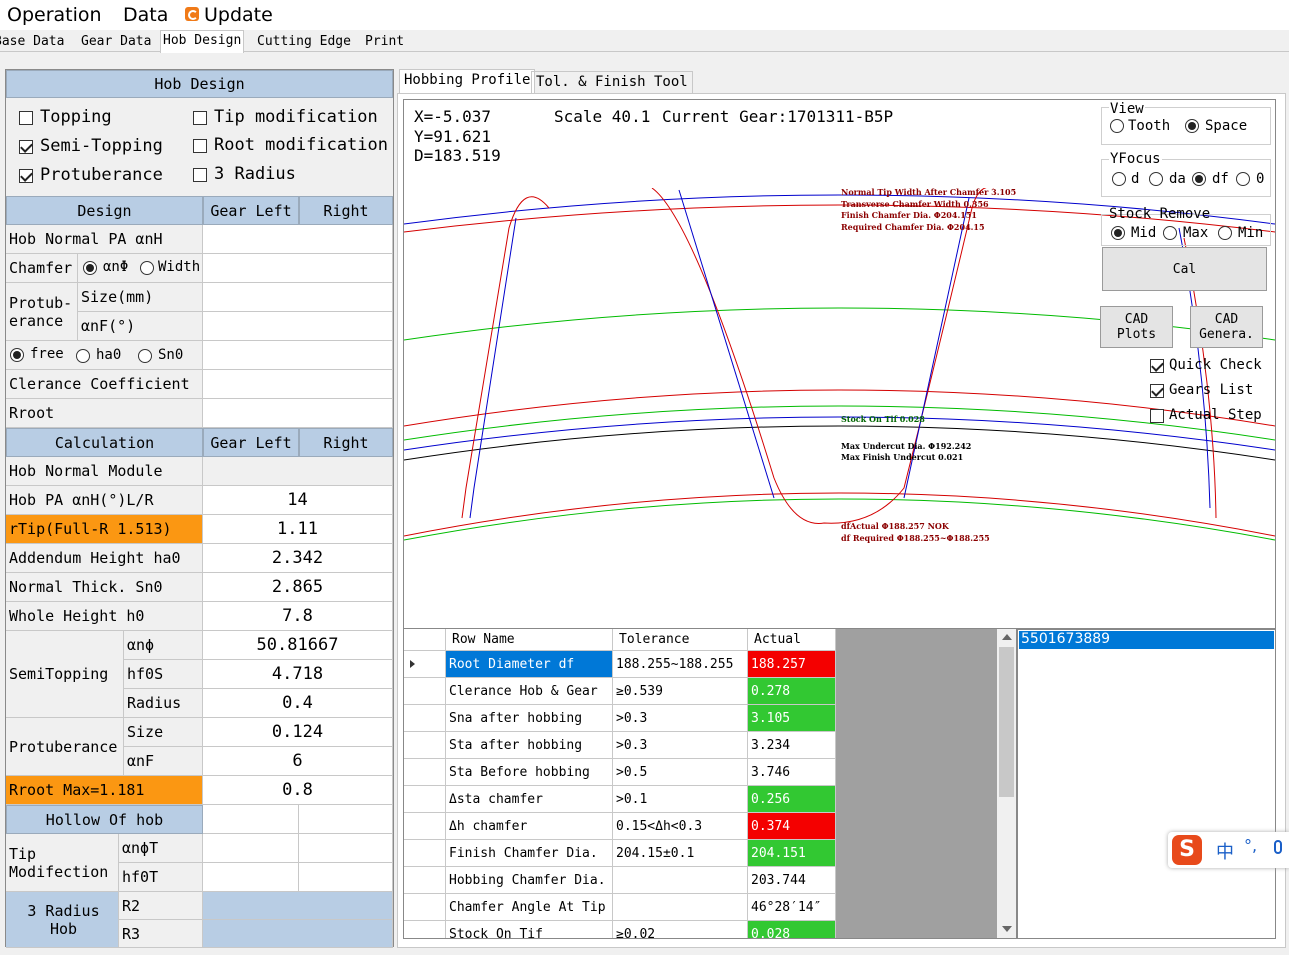 This screenshot has width=1289, height=955. I want to click on tolerance-cell: 204.15±0.1, so click(680, 853).